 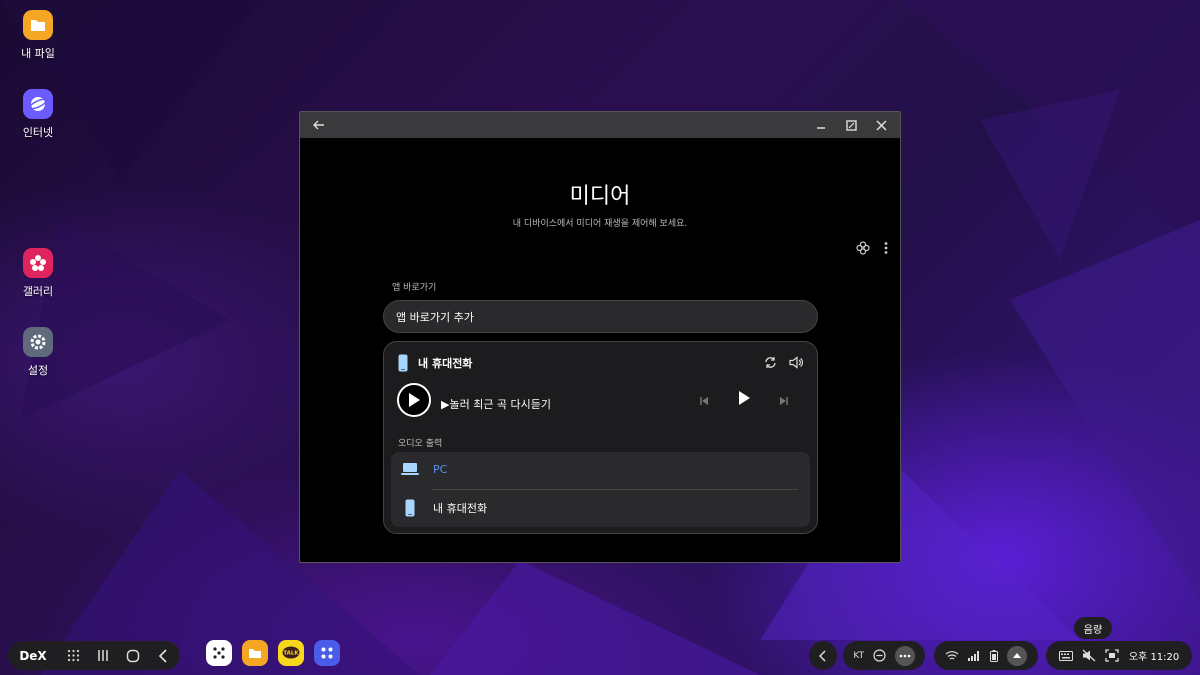 I want to click on desktop-icon-internet: 인터넷, so click(x=38, y=114).